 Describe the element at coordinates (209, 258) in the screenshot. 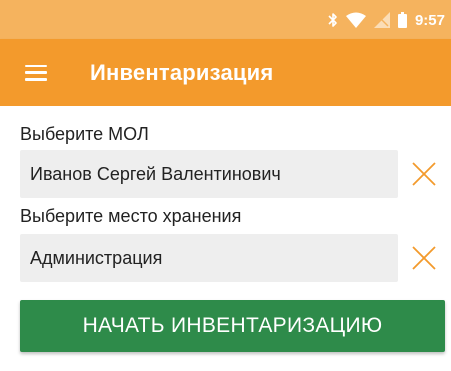

I see `storage-select: Администрация` at that location.